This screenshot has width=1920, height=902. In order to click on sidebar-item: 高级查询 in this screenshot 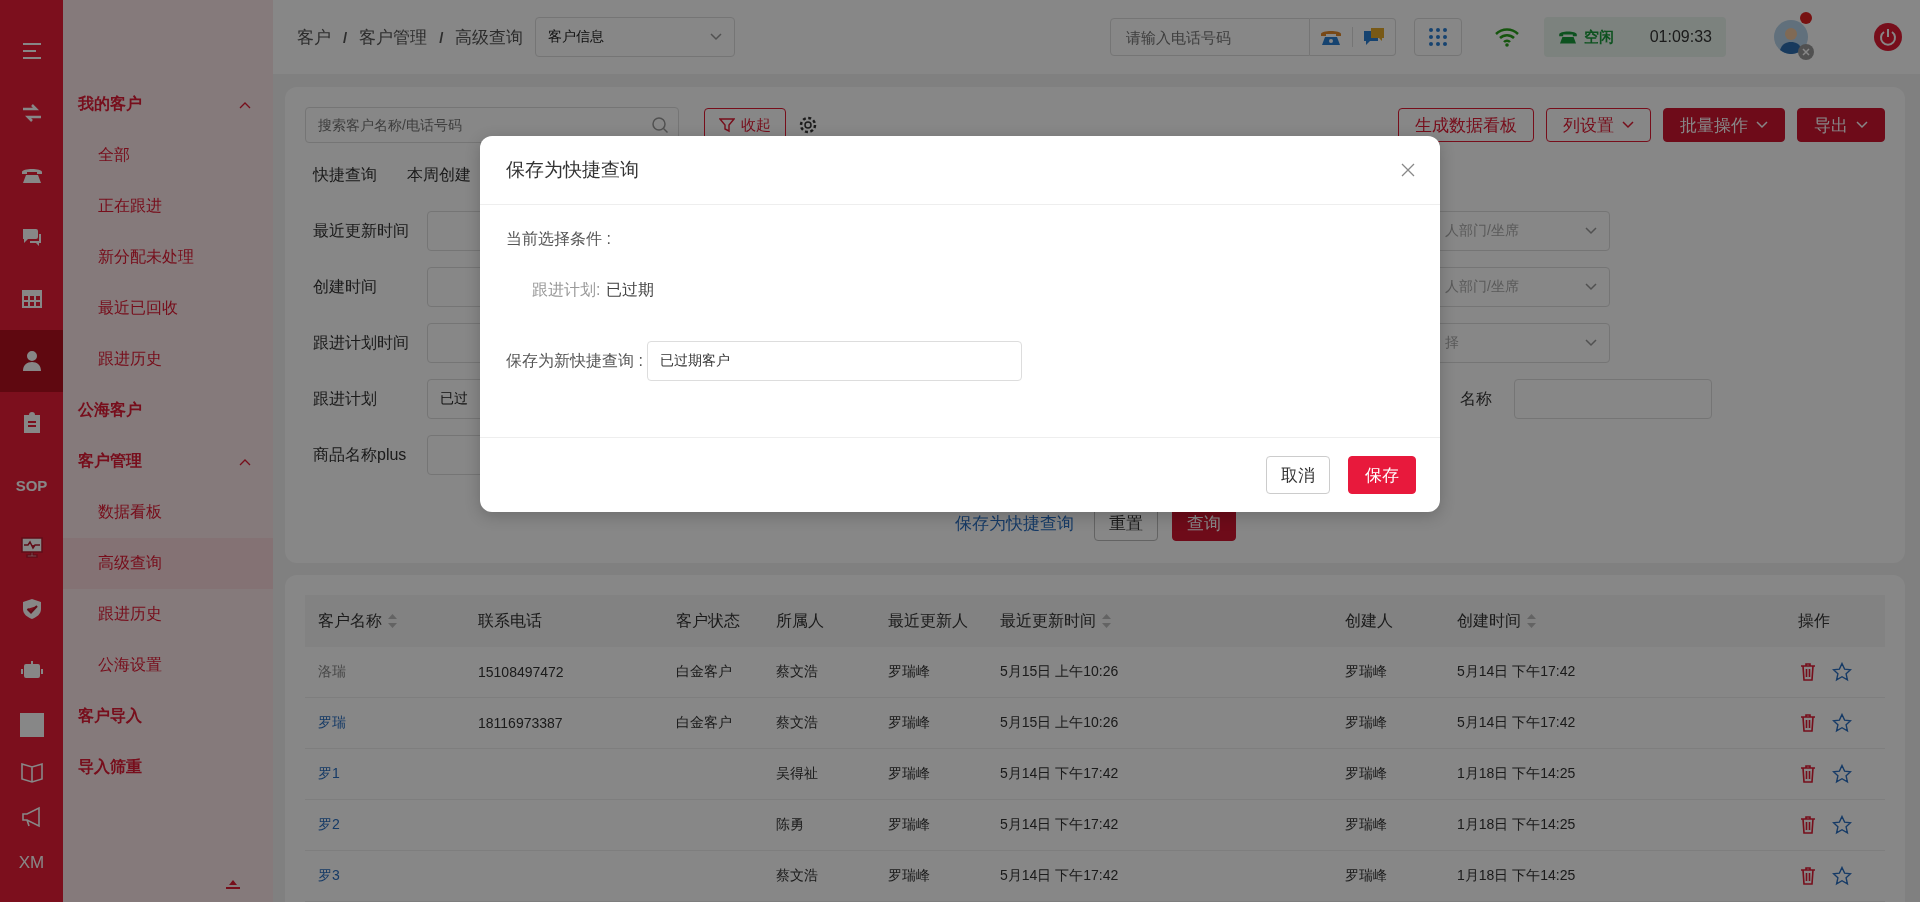, I will do `click(168, 563)`.